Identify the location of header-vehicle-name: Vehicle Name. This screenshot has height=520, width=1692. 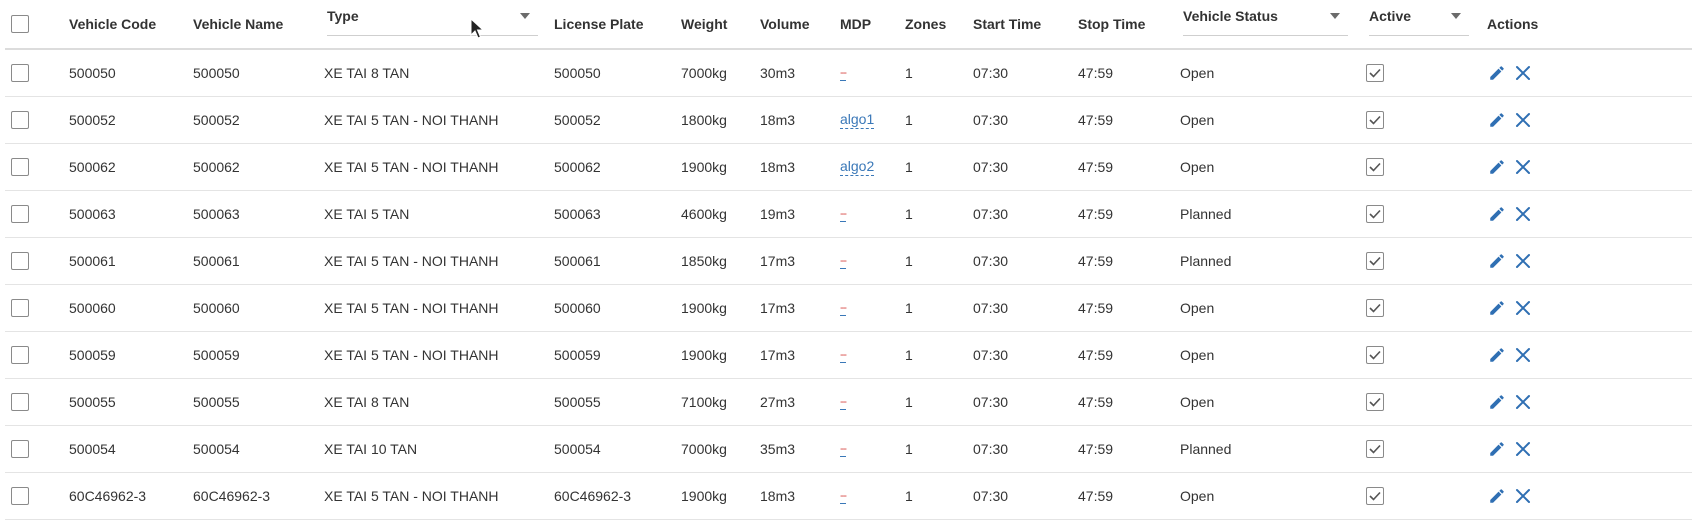
(238, 24).